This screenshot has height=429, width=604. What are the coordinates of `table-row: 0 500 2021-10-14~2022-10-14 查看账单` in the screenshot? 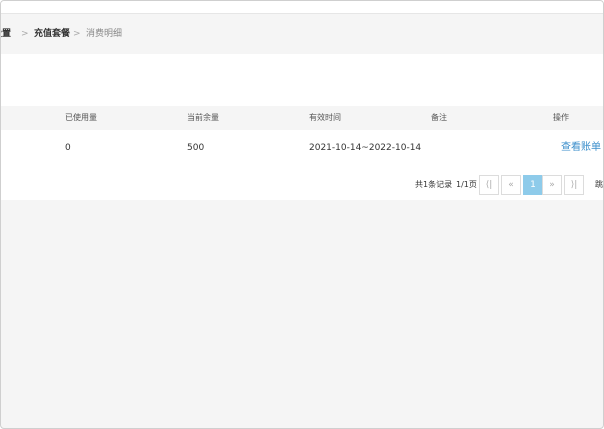 It's located at (302, 148).